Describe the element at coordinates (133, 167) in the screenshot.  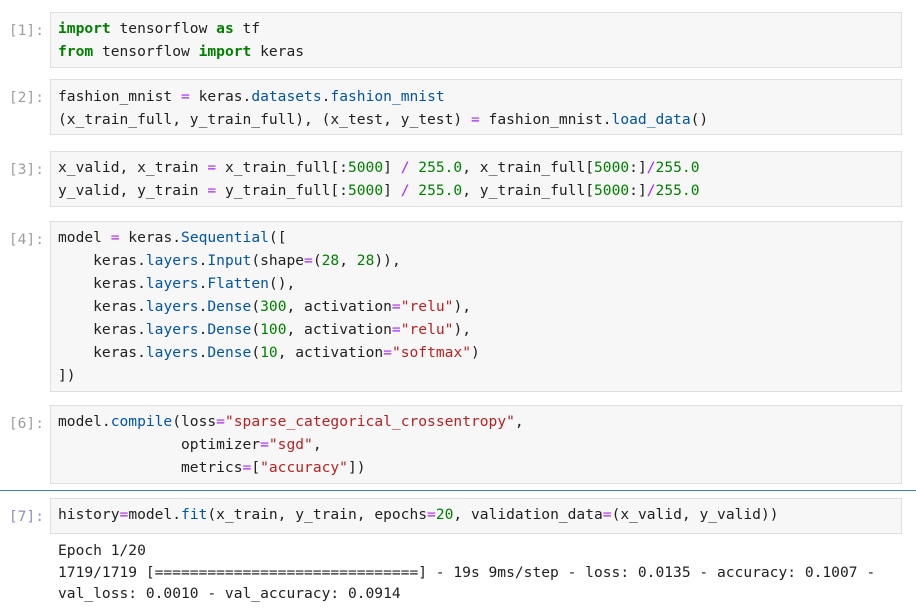
I see `code-token: x_valid, x_train` at that location.